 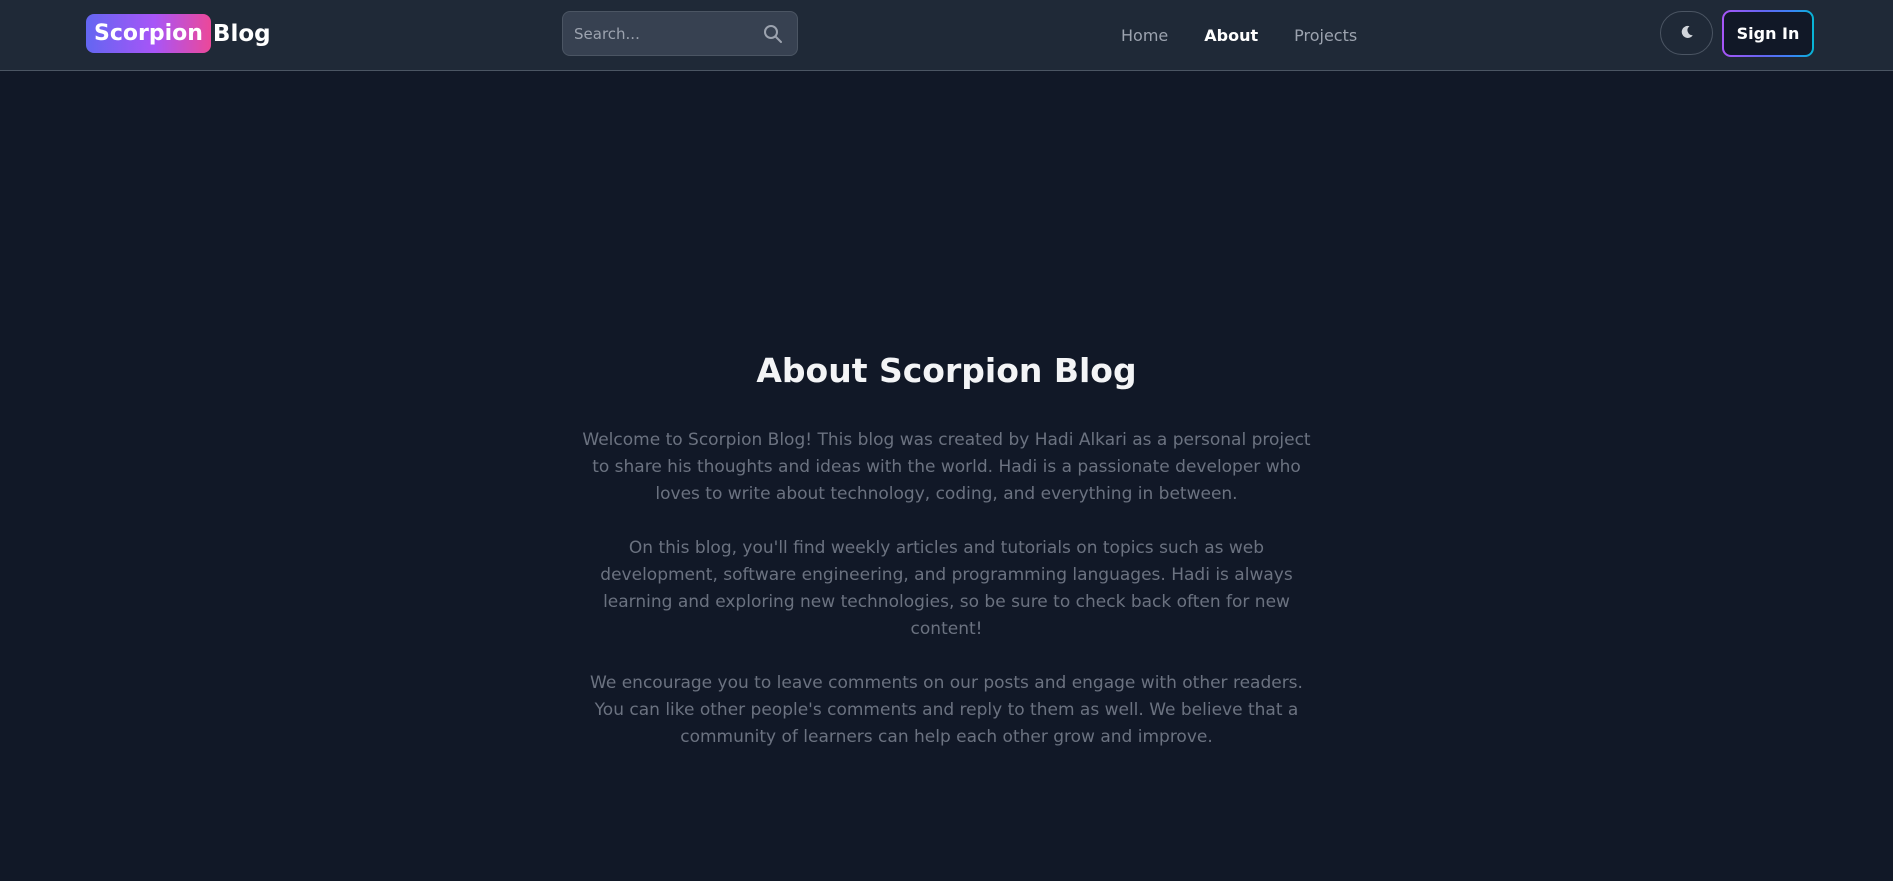 I want to click on logo-word: Blog, so click(x=241, y=33).